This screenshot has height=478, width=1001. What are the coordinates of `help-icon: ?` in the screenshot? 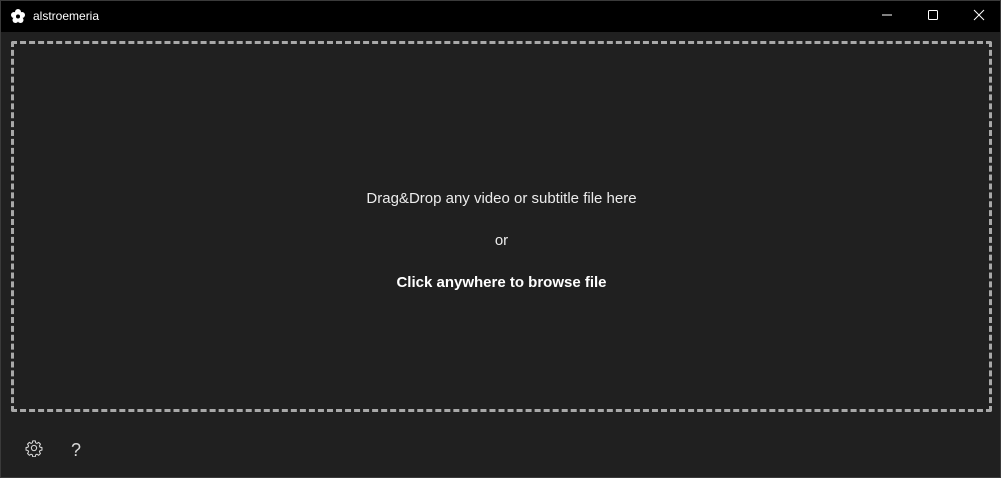 It's located at (75, 449).